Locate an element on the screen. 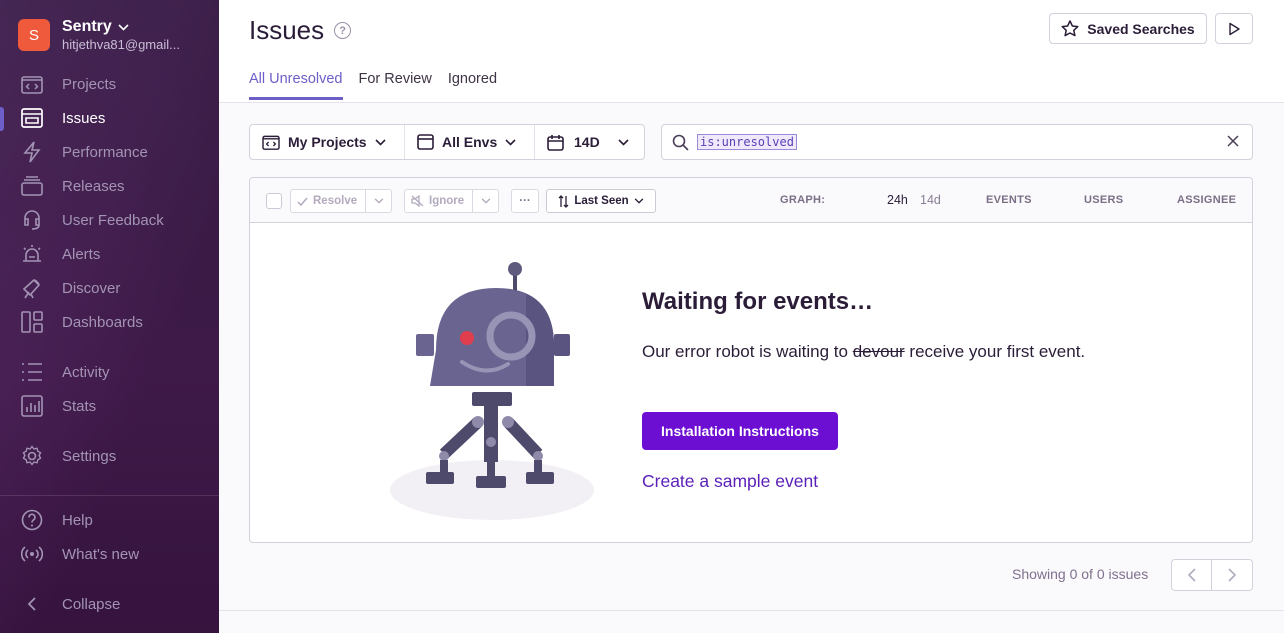 The width and height of the screenshot is (1284, 633). ignore-dropdown is located at coordinates (485, 201).